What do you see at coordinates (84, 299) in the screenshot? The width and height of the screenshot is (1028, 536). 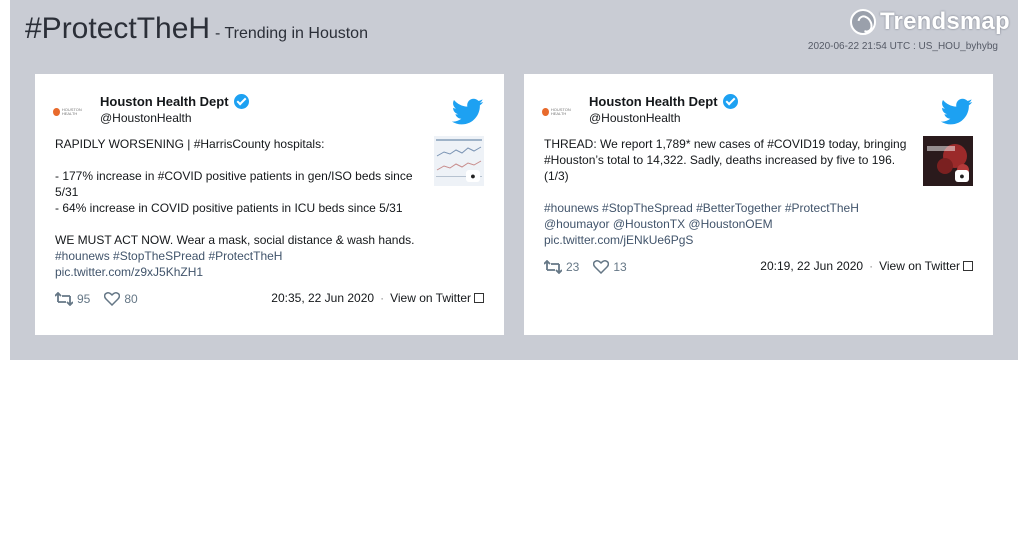 I see `retweet-count: 95` at bounding box center [84, 299].